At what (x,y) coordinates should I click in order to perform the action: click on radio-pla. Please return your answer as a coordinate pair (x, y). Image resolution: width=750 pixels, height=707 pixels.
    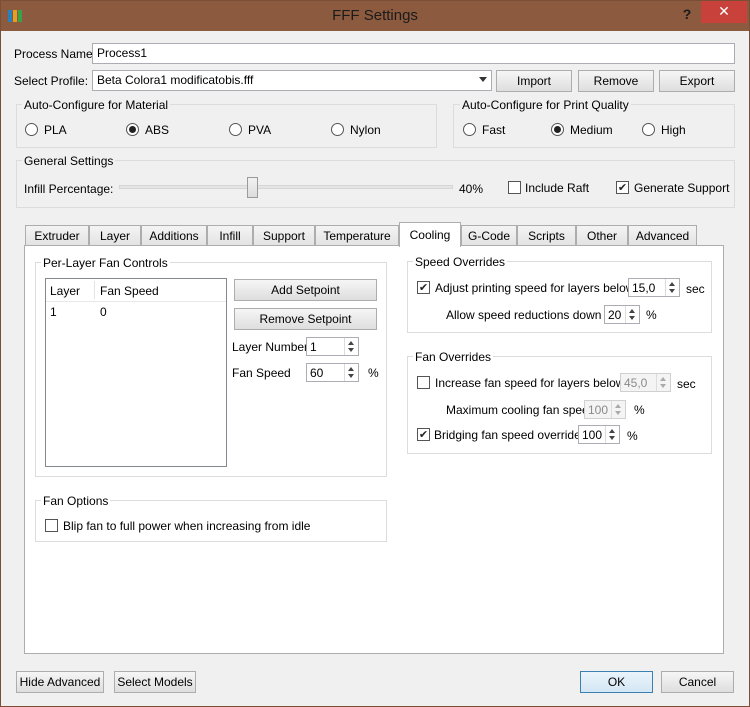
    Looking at the image, I should click on (31, 129).